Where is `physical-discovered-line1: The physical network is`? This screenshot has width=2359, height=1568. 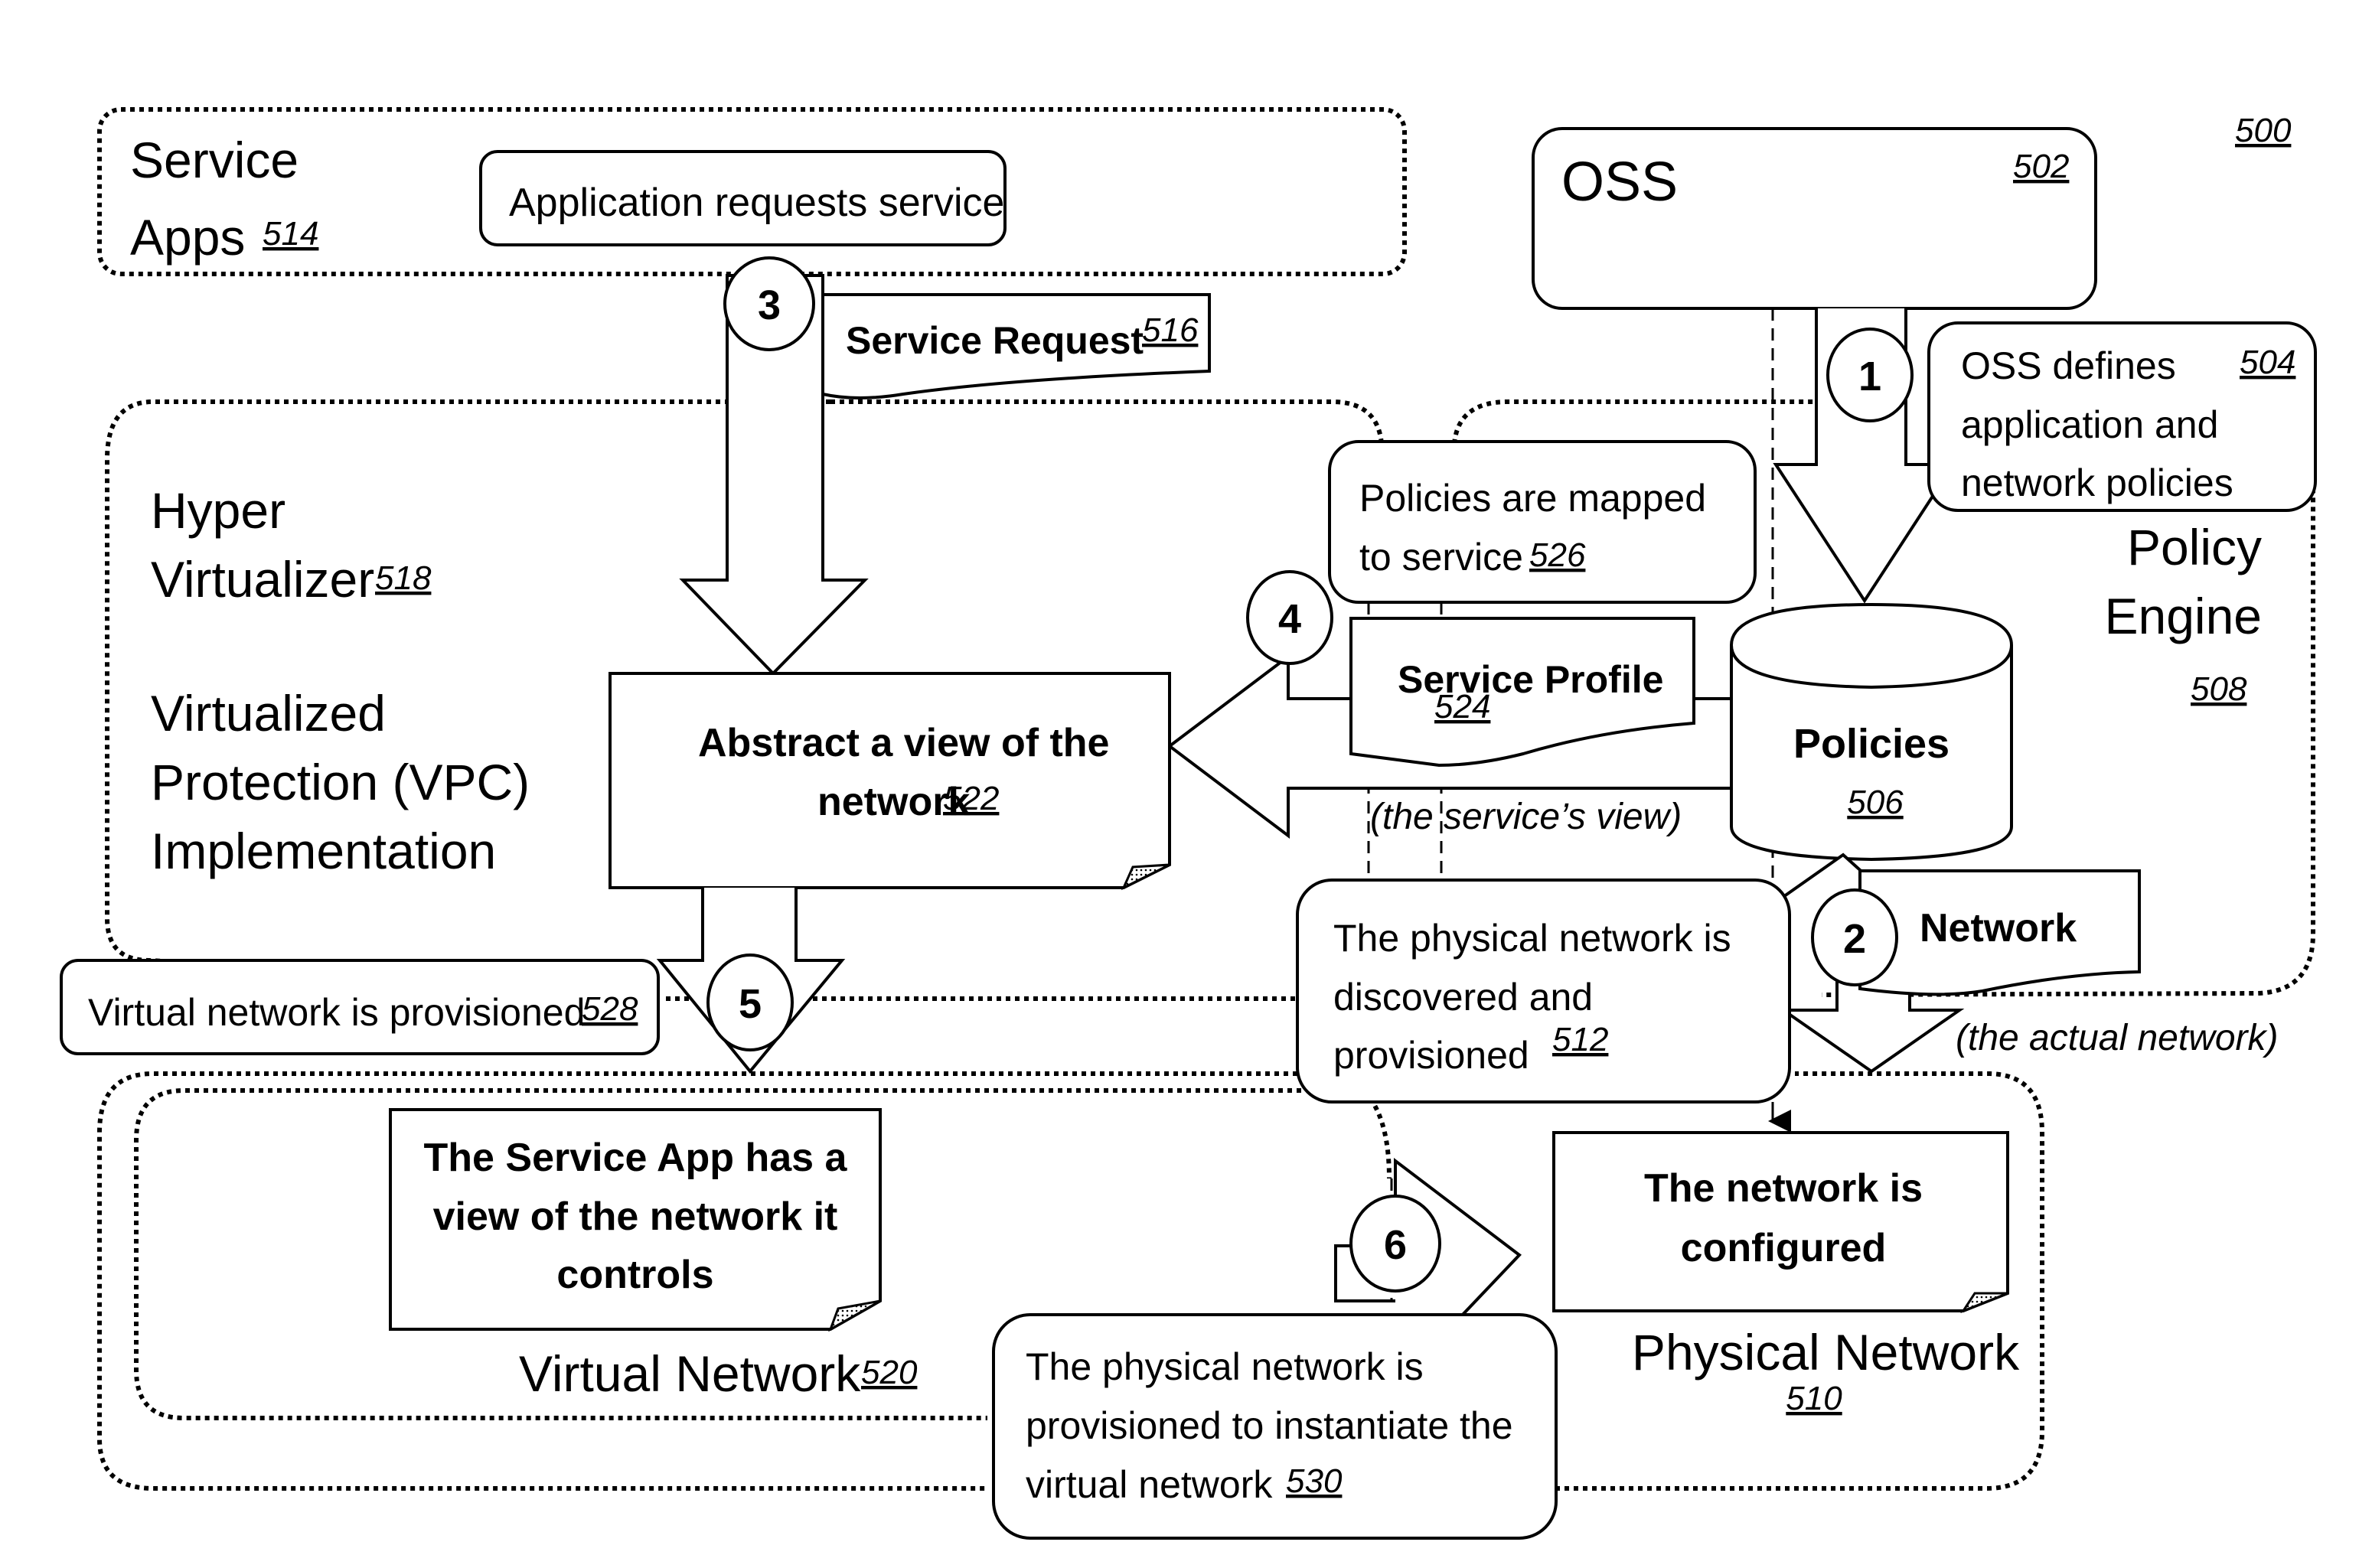 physical-discovered-line1: The physical network is is located at coordinates (1532, 939).